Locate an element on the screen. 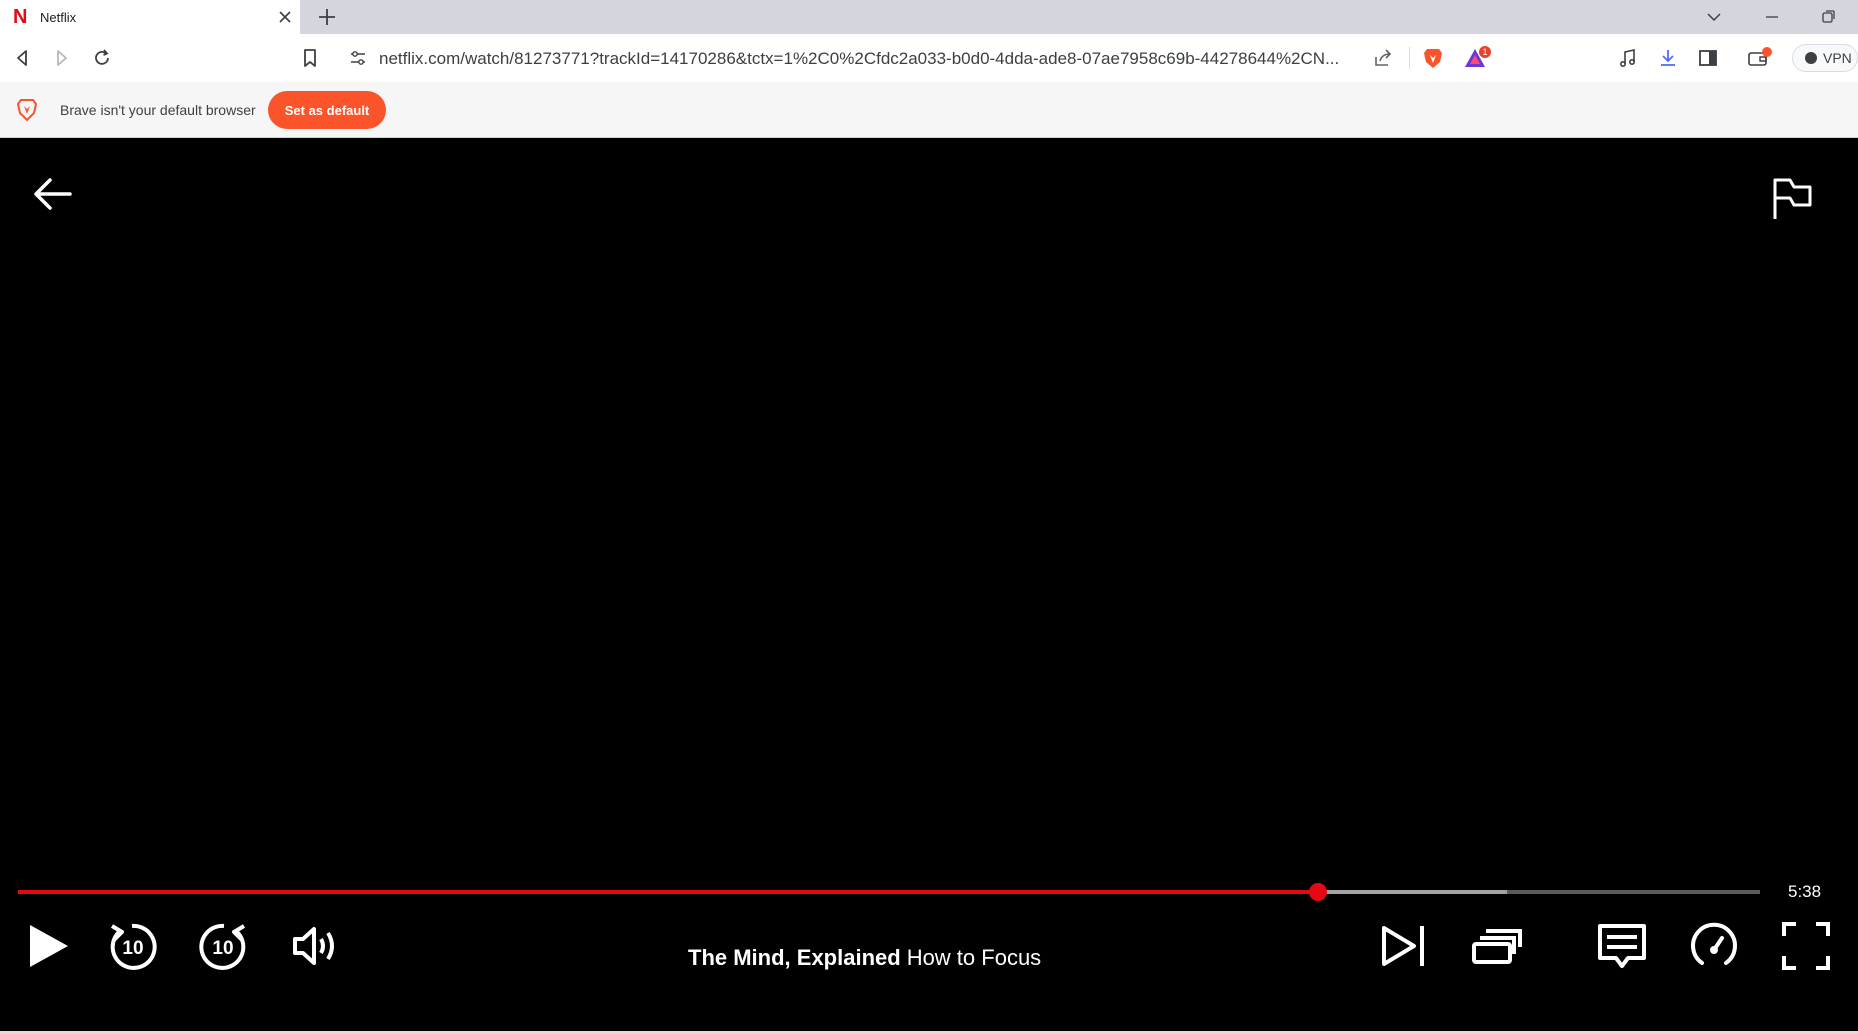 Image resolution: width=1858 pixels, height=1034 pixels. wallet-icon is located at coordinates (1759, 58).